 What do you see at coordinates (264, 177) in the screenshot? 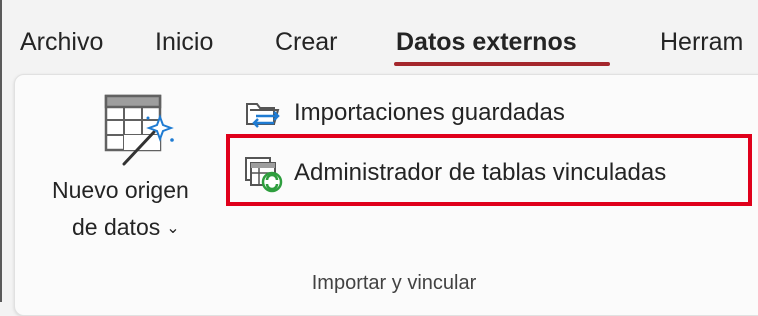
I see `linked-table-manager-icon` at bounding box center [264, 177].